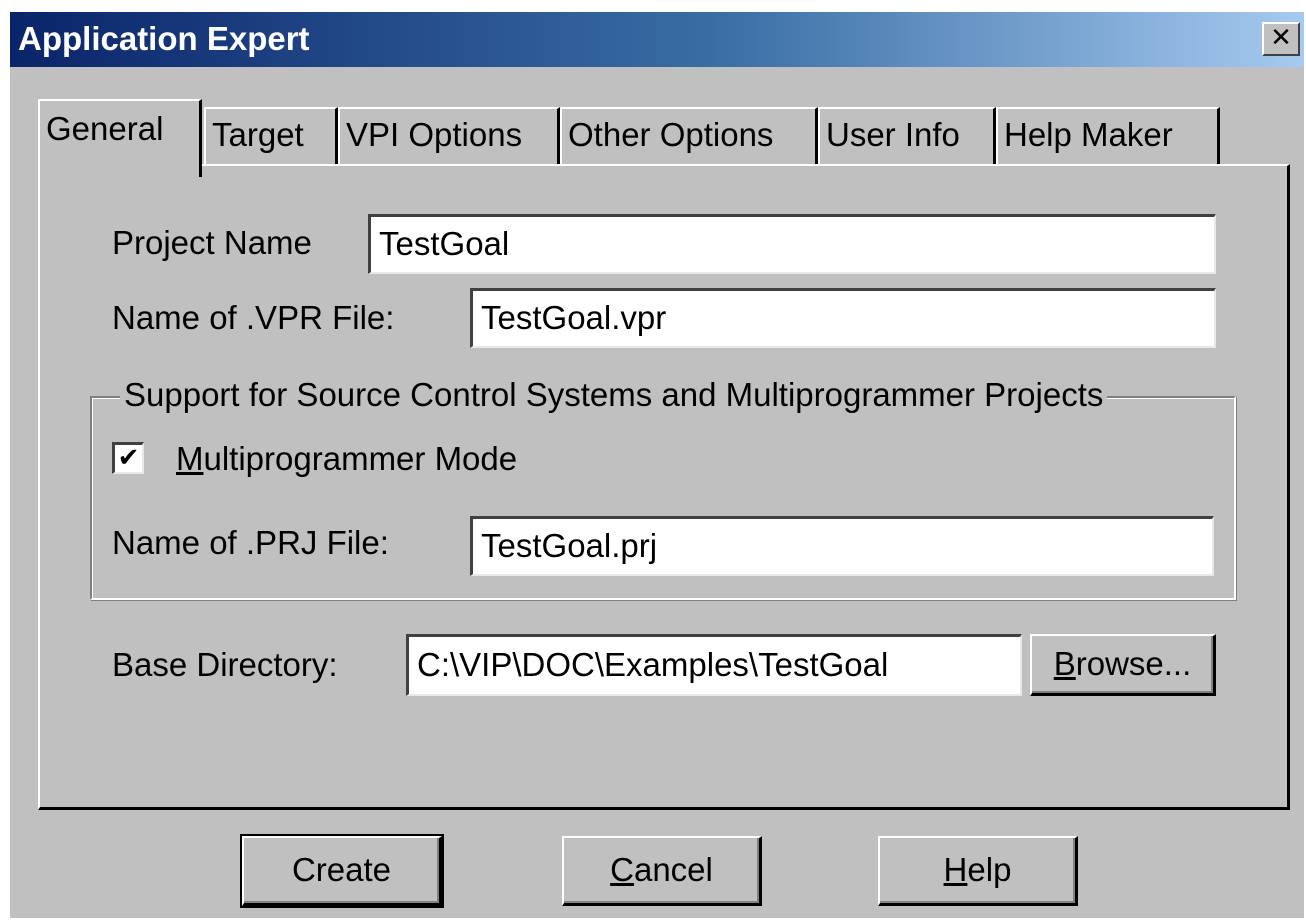 The height and width of the screenshot is (920, 1306). Describe the element at coordinates (657, 39) in the screenshot. I see `title-bar: Application Expert ✕` at that location.